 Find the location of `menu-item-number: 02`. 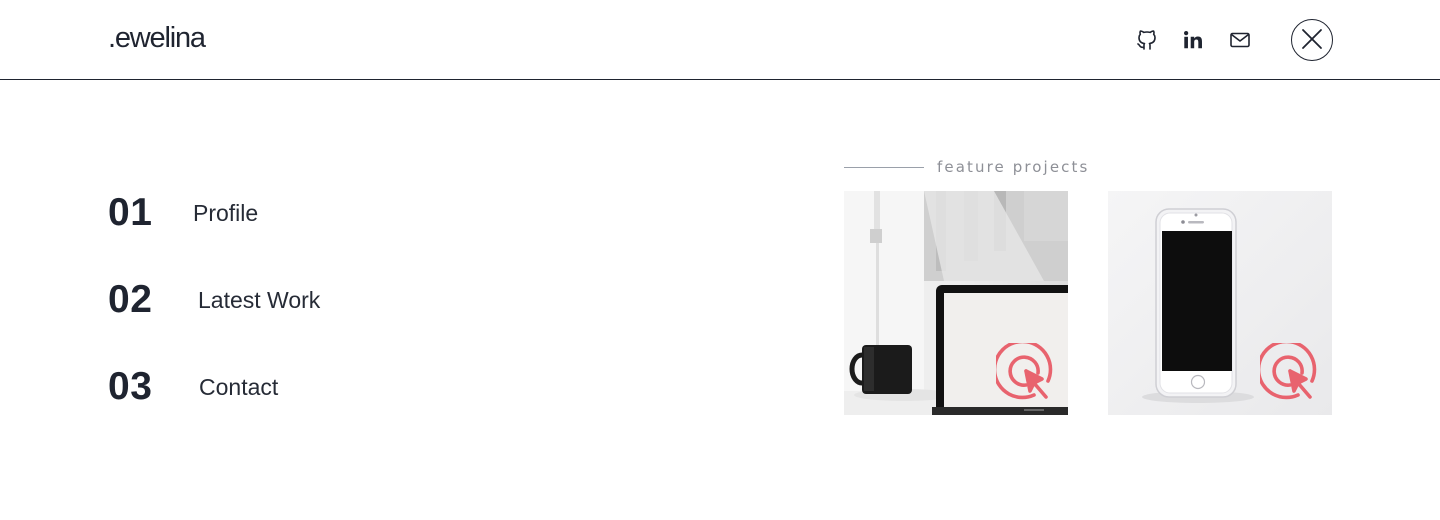

menu-item-number: 02 is located at coordinates (130, 299).